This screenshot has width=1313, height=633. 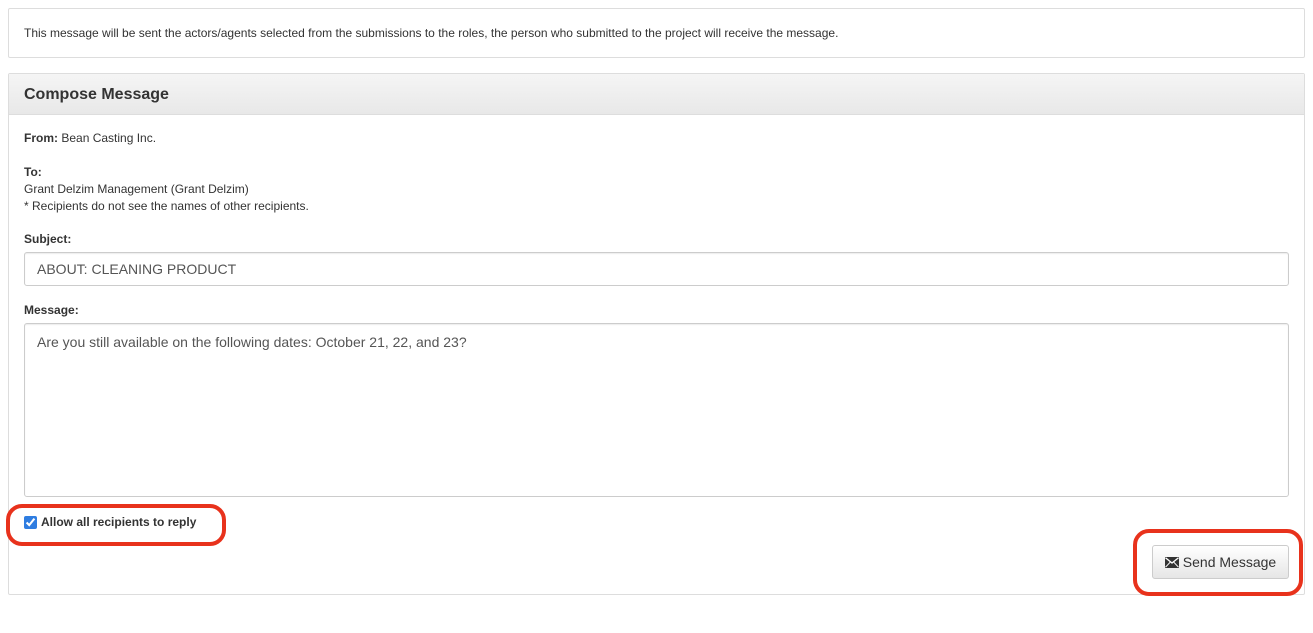 I want to click on allow-reply-checkbox, so click(x=30, y=522).